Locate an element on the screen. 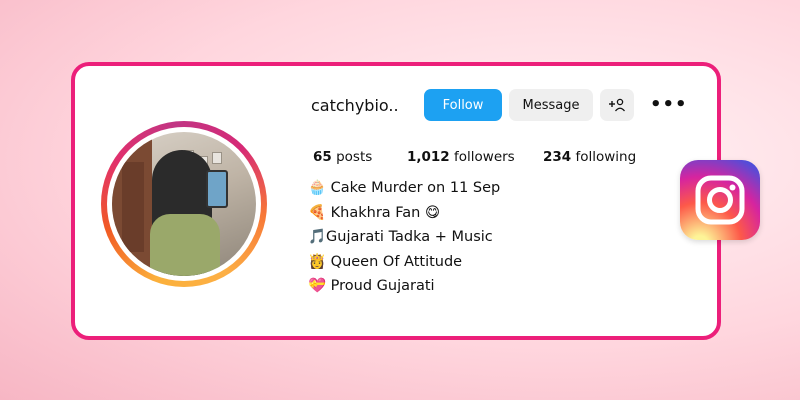  story-ring is located at coordinates (184, 204).